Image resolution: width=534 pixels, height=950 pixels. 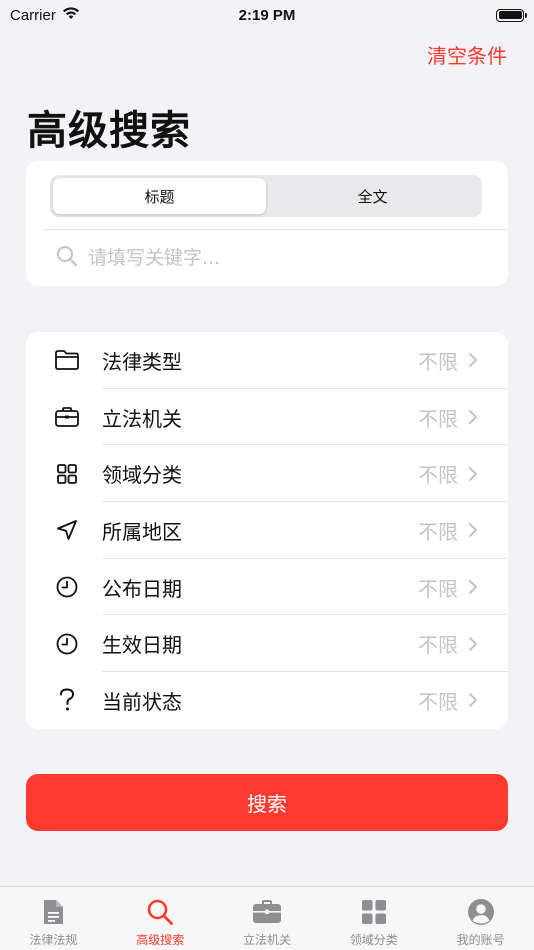 What do you see at coordinates (142, 701) in the screenshot?
I see `filter-label: 当前状态` at bounding box center [142, 701].